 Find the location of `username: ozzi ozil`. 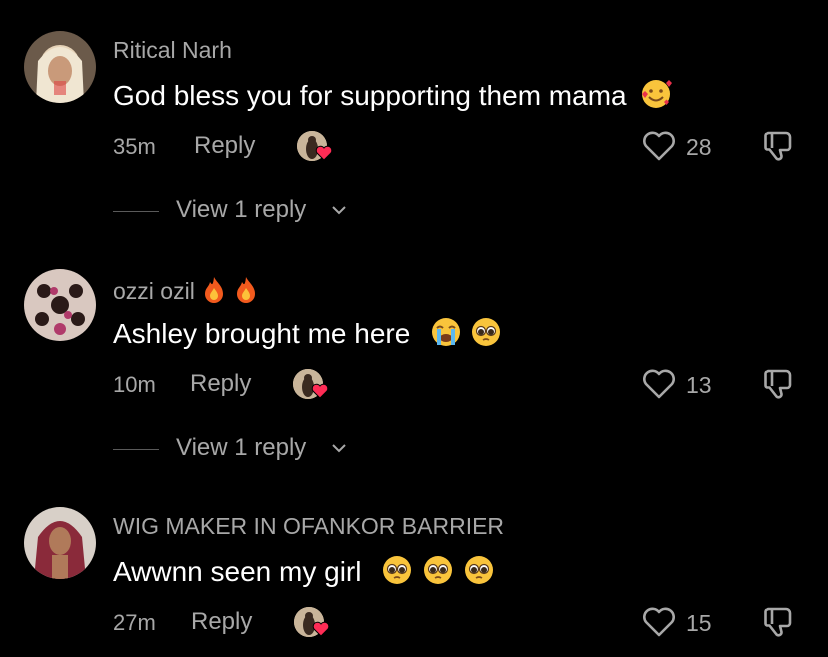

username: ozzi ozil is located at coordinates (186, 290).